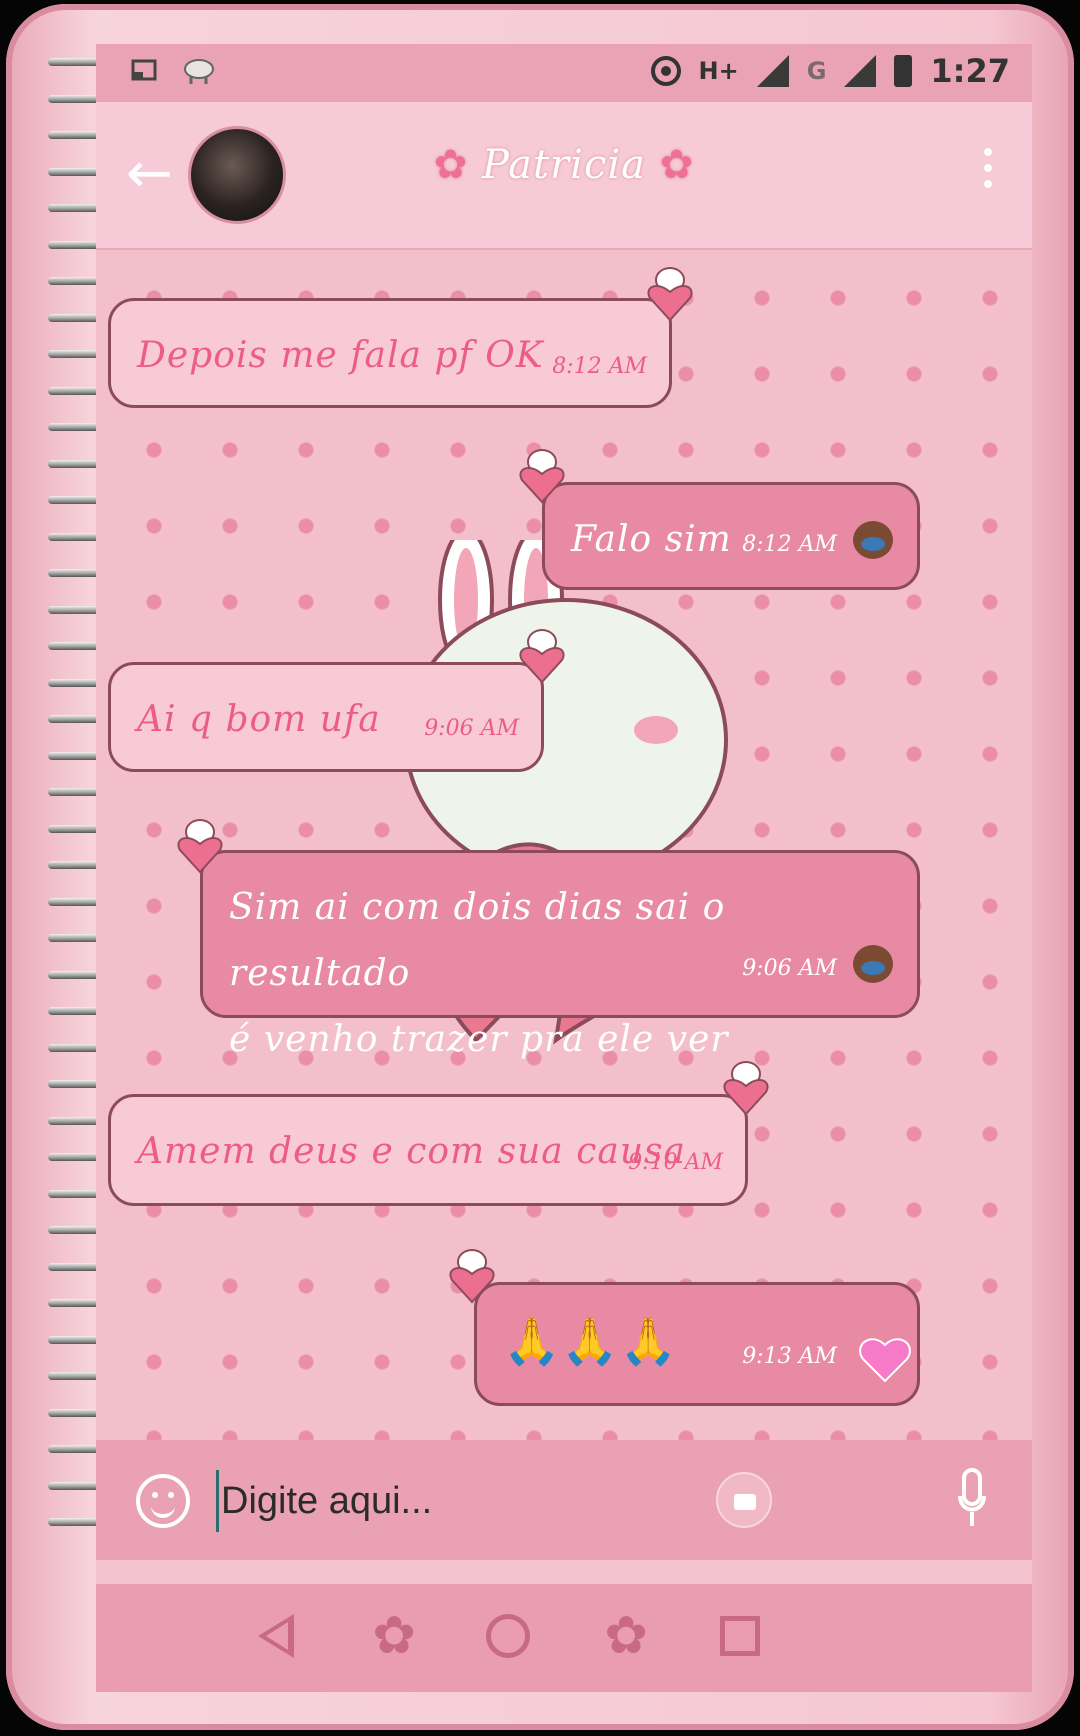 Image resolution: width=1080 pixels, height=1736 pixels. I want to click on recents-square-icon, so click(740, 1636).